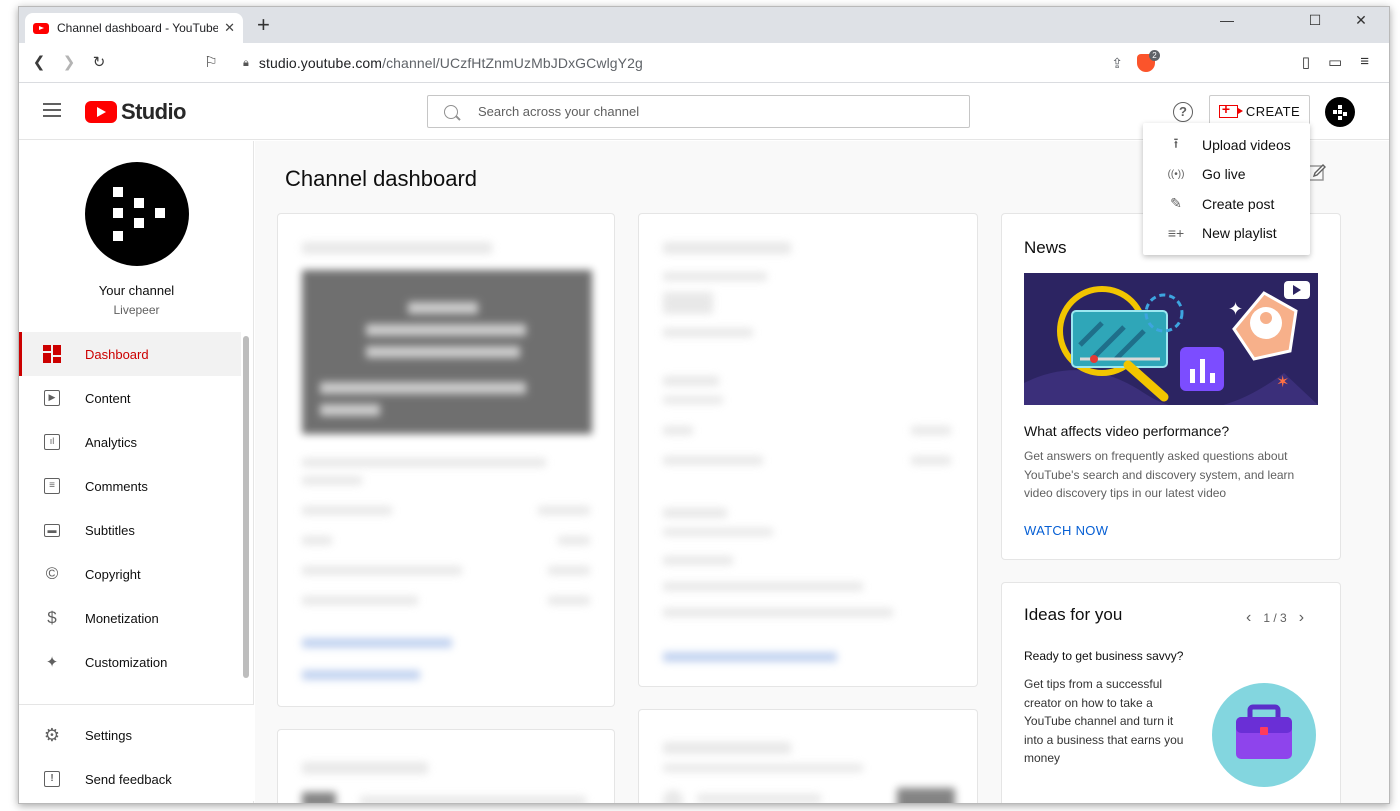  Describe the element at coordinates (1317, 173) in the screenshot. I see `edit-icon` at that location.